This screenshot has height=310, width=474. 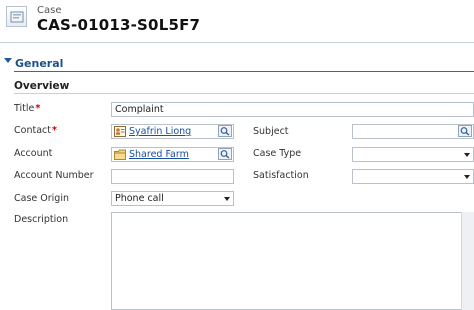 What do you see at coordinates (24, 108) in the screenshot?
I see `title-label-text: Title` at bounding box center [24, 108].